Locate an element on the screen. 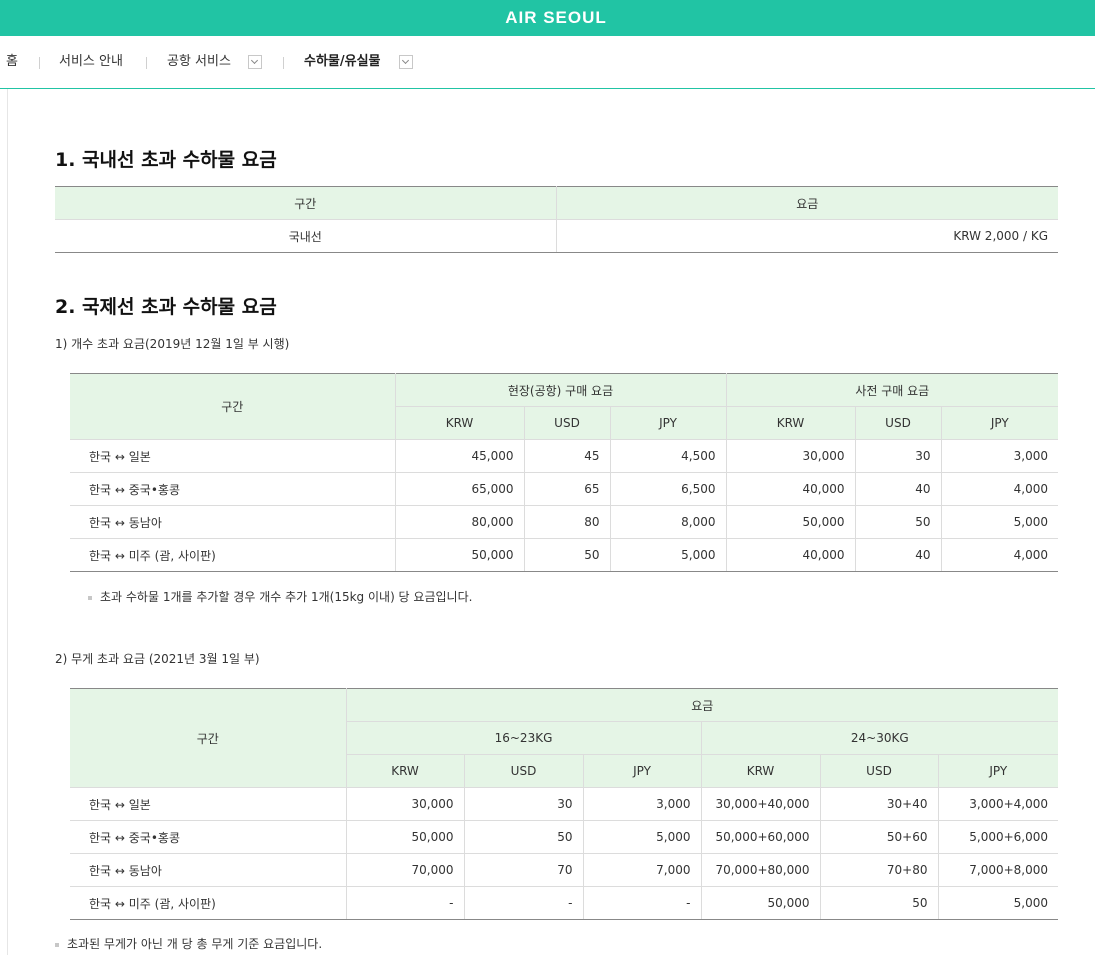  domestic-section-title: 1. 국내선 초과 수하물 요금 is located at coordinates (166, 160).